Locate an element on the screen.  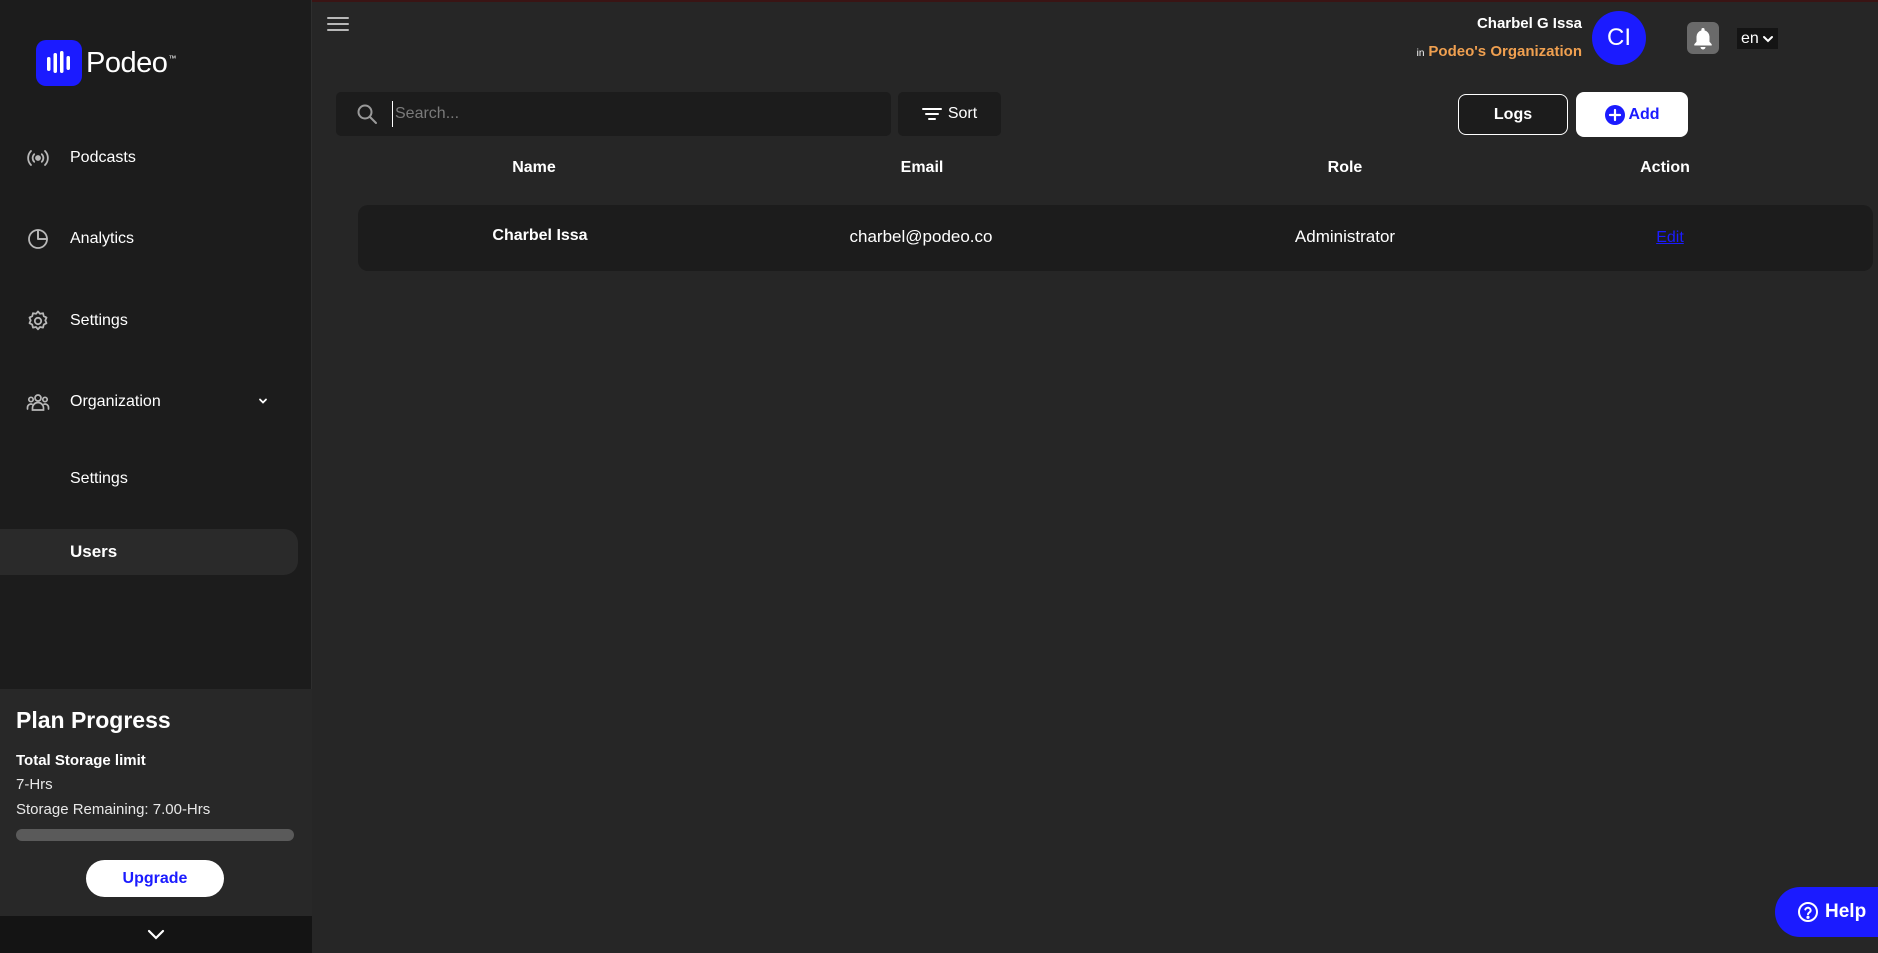
podeo-logo: Podeo™ is located at coordinates (106, 63).